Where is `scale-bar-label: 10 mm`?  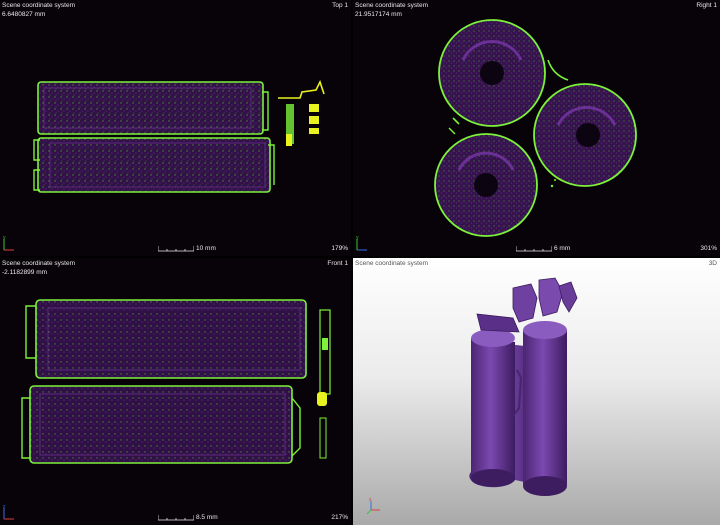 scale-bar-label: 10 mm is located at coordinates (206, 248).